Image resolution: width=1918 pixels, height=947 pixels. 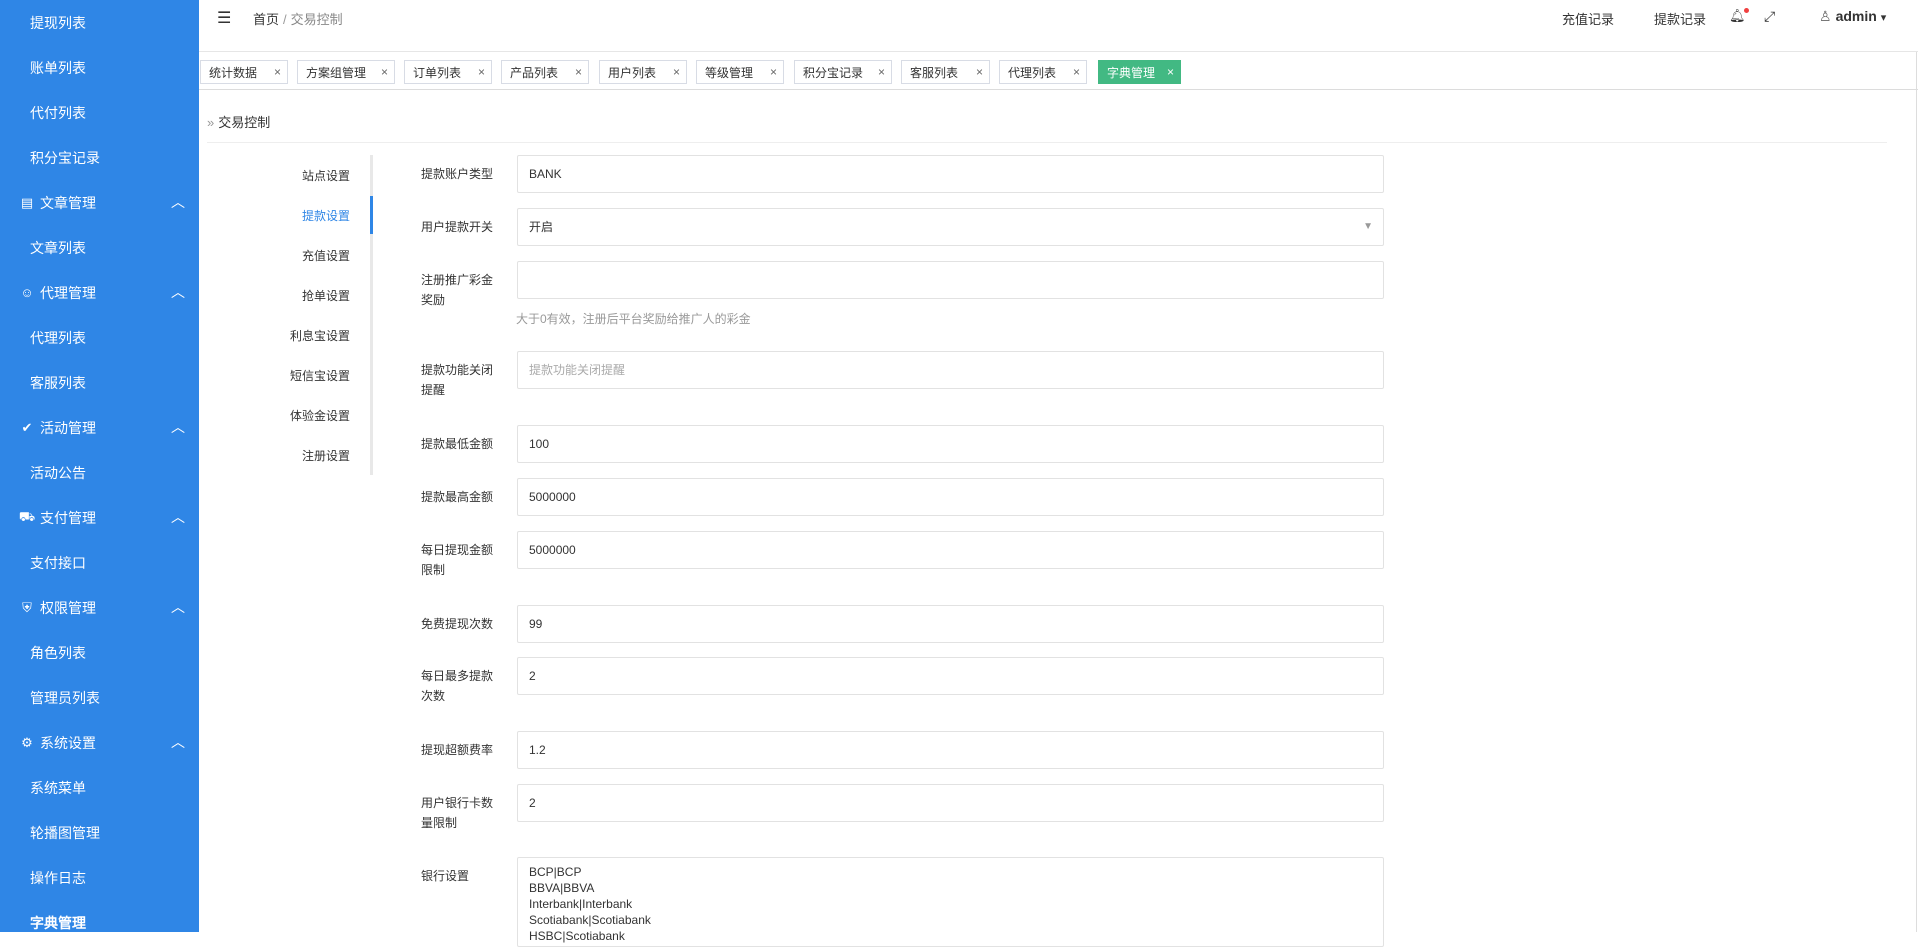 I want to click on sidebar-item-points-record: 积分宝记录, so click(x=99, y=157).